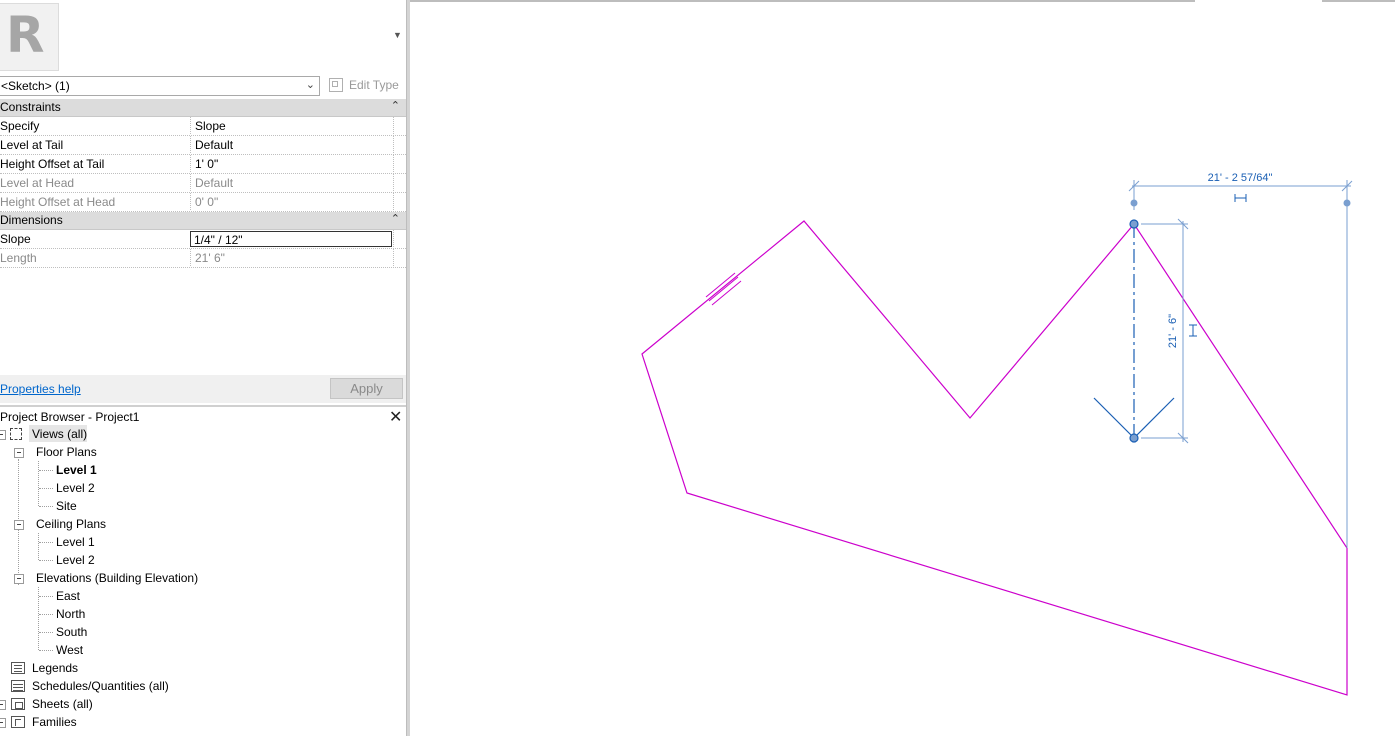 This screenshot has width=1395, height=736. What do you see at coordinates (203, 704) in the screenshot?
I see `tree-sheets: Sheets (all)` at bounding box center [203, 704].